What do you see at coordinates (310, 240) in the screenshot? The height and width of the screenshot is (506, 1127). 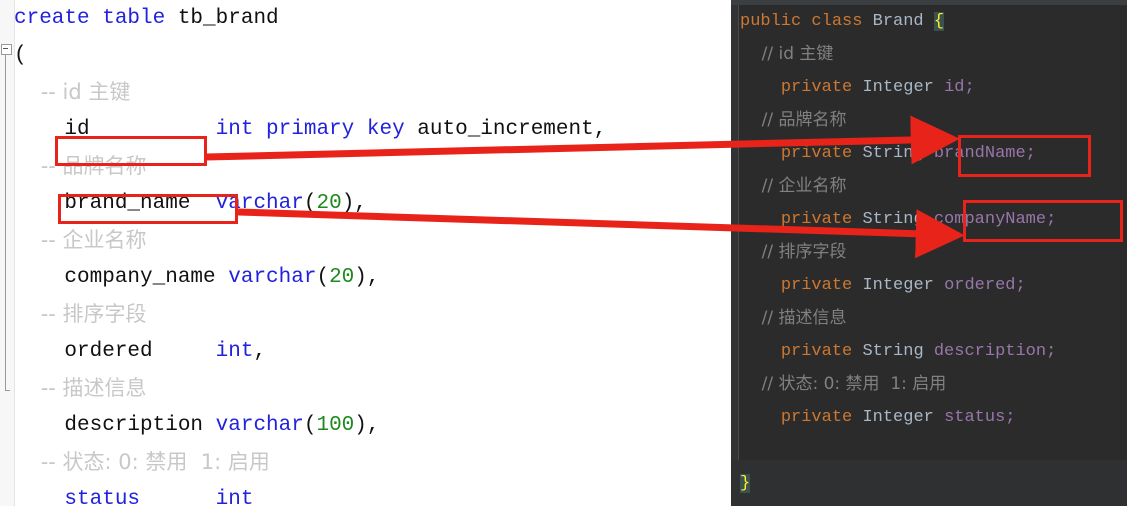 I see `code-line: -- 企业名称` at bounding box center [310, 240].